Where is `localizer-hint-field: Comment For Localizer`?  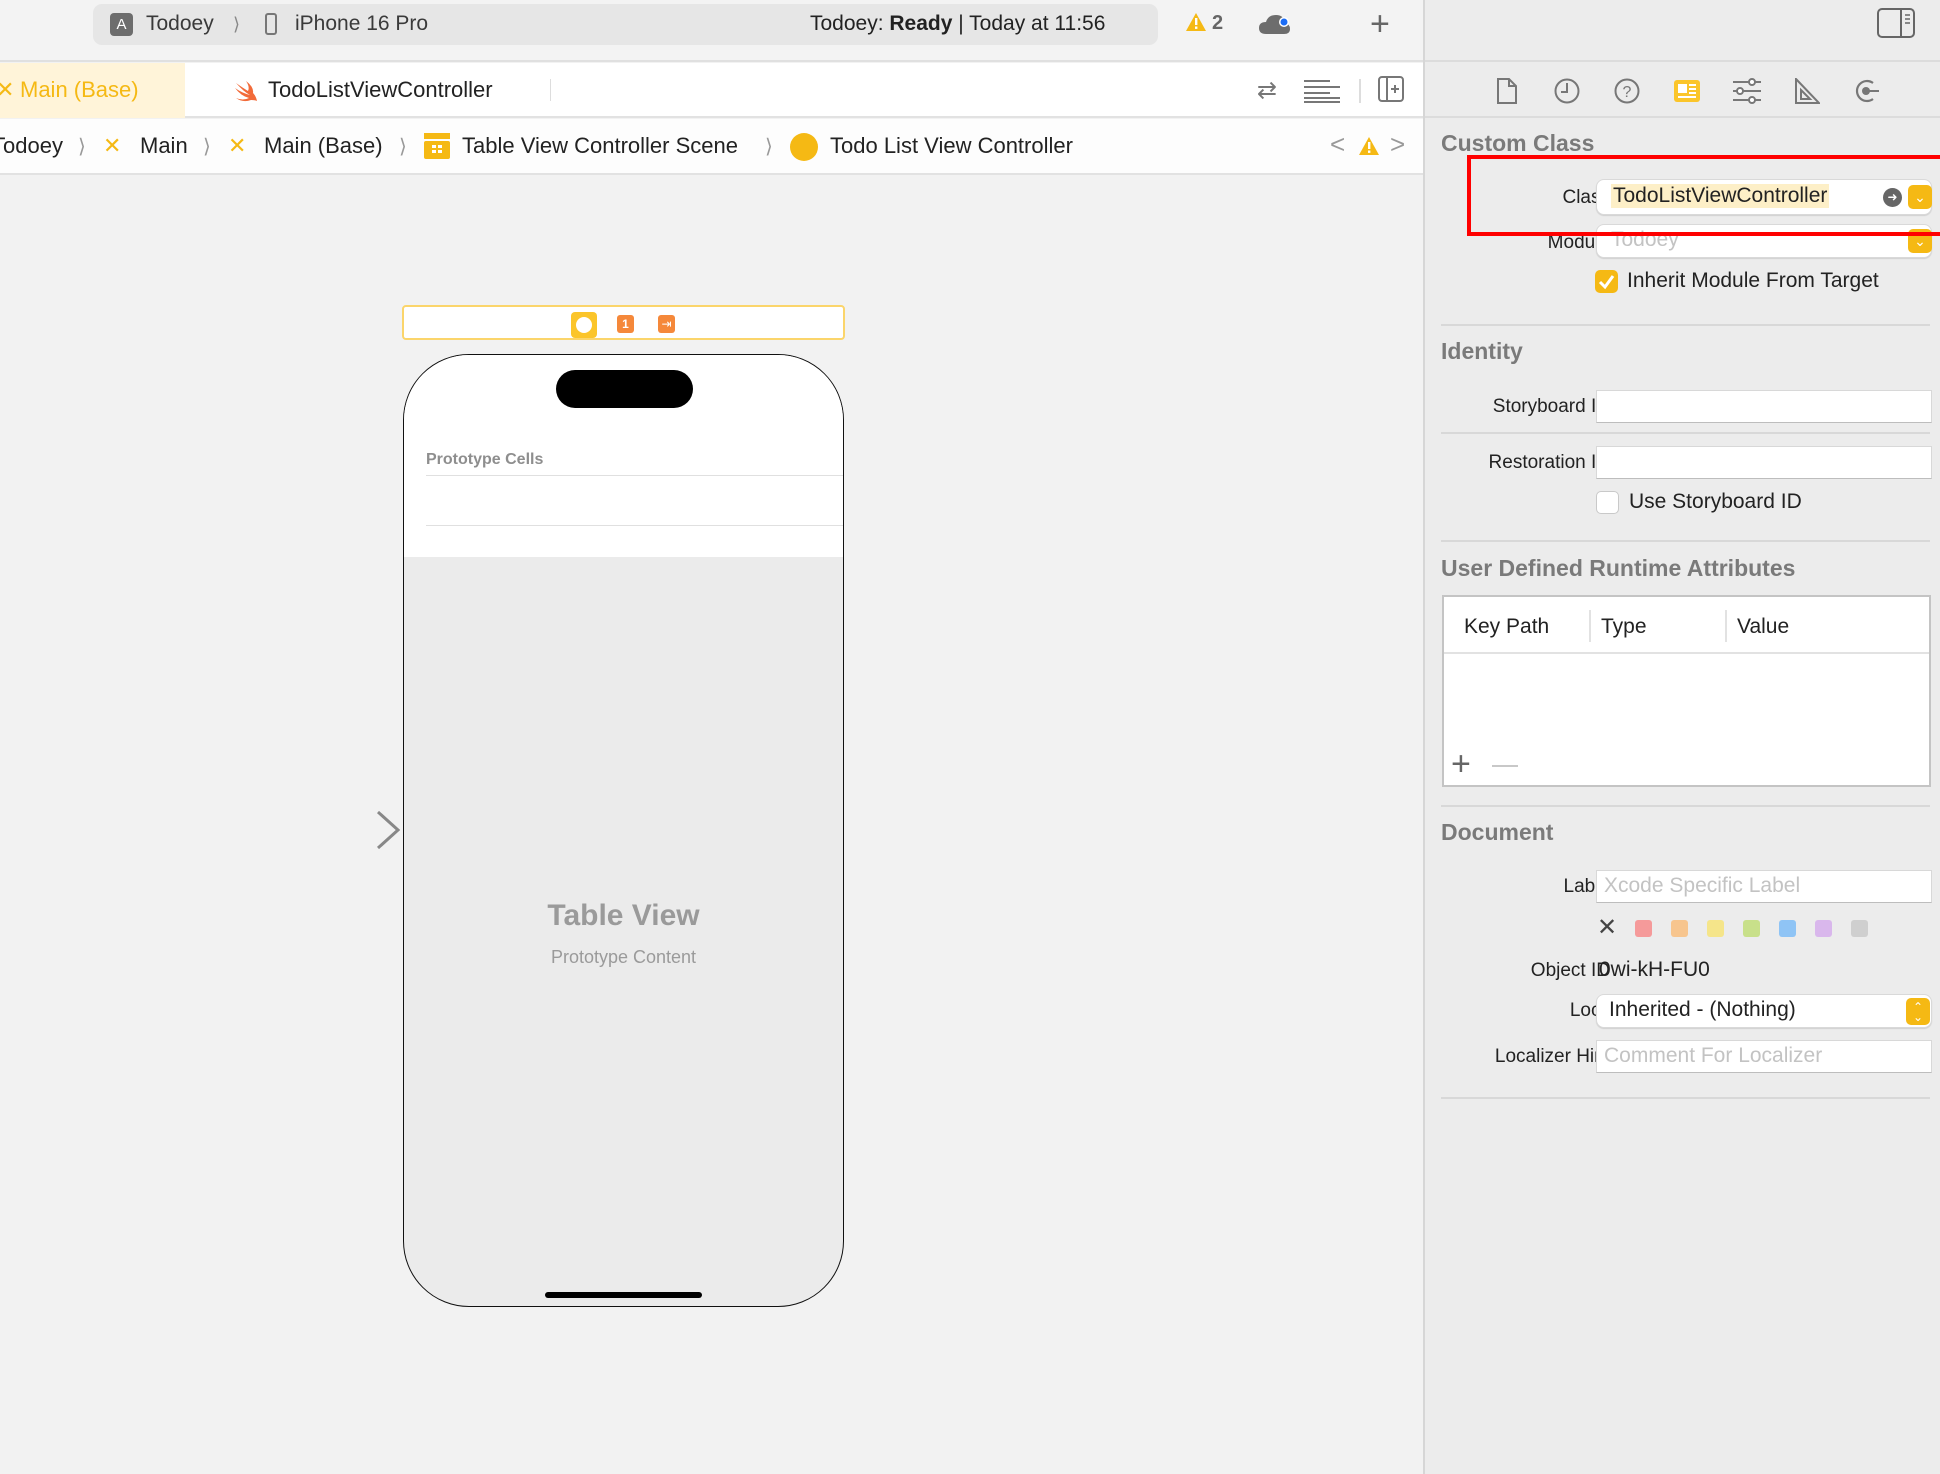
localizer-hint-field: Comment For Localizer is located at coordinates (1764, 1056).